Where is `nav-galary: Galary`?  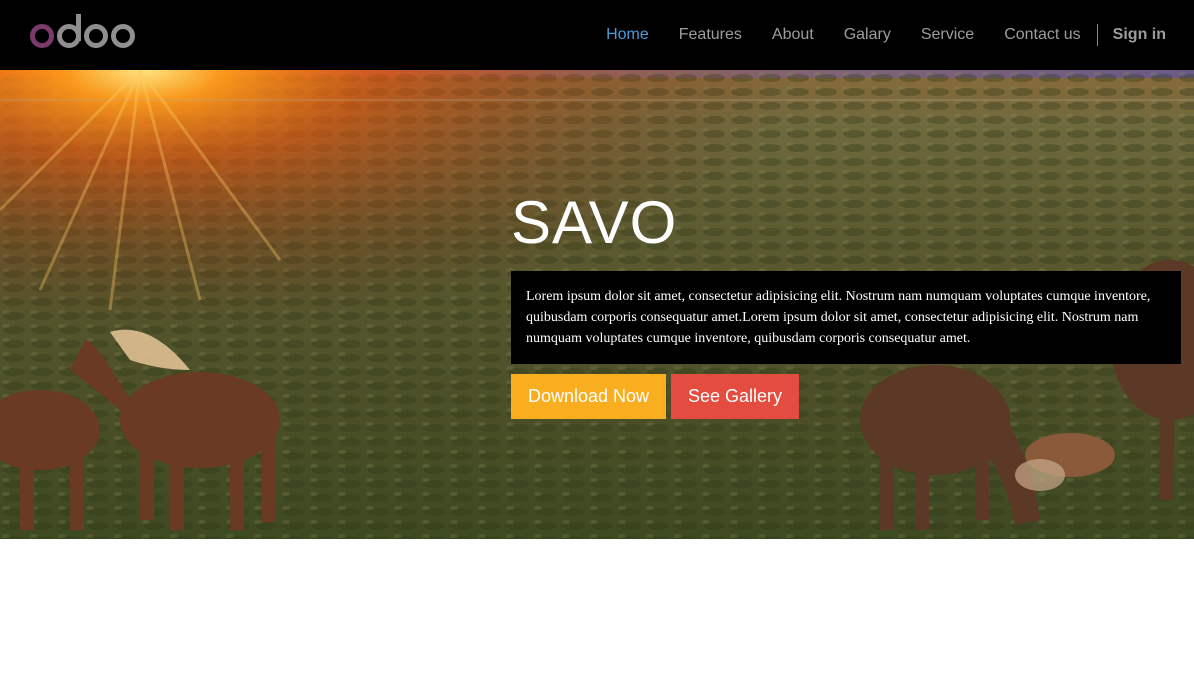 nav-galary: Galary is located at coordinates (867, 35).